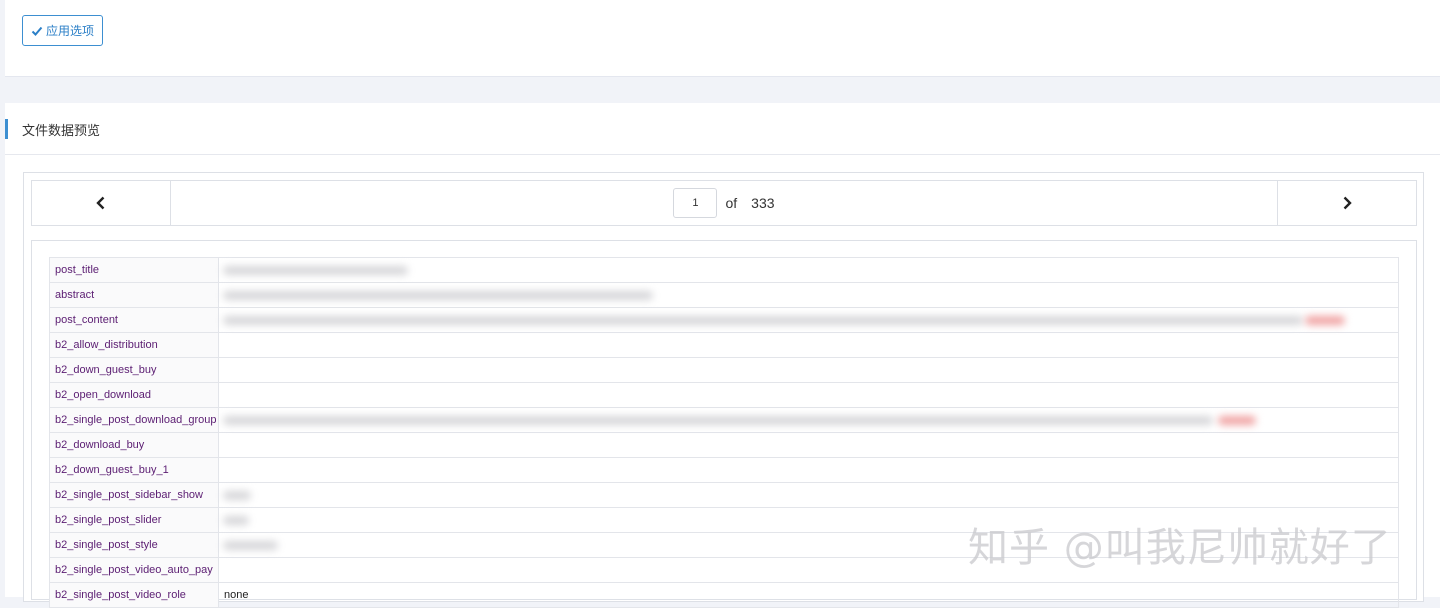  I want to click on table-row: abstract, so click(724, 295).